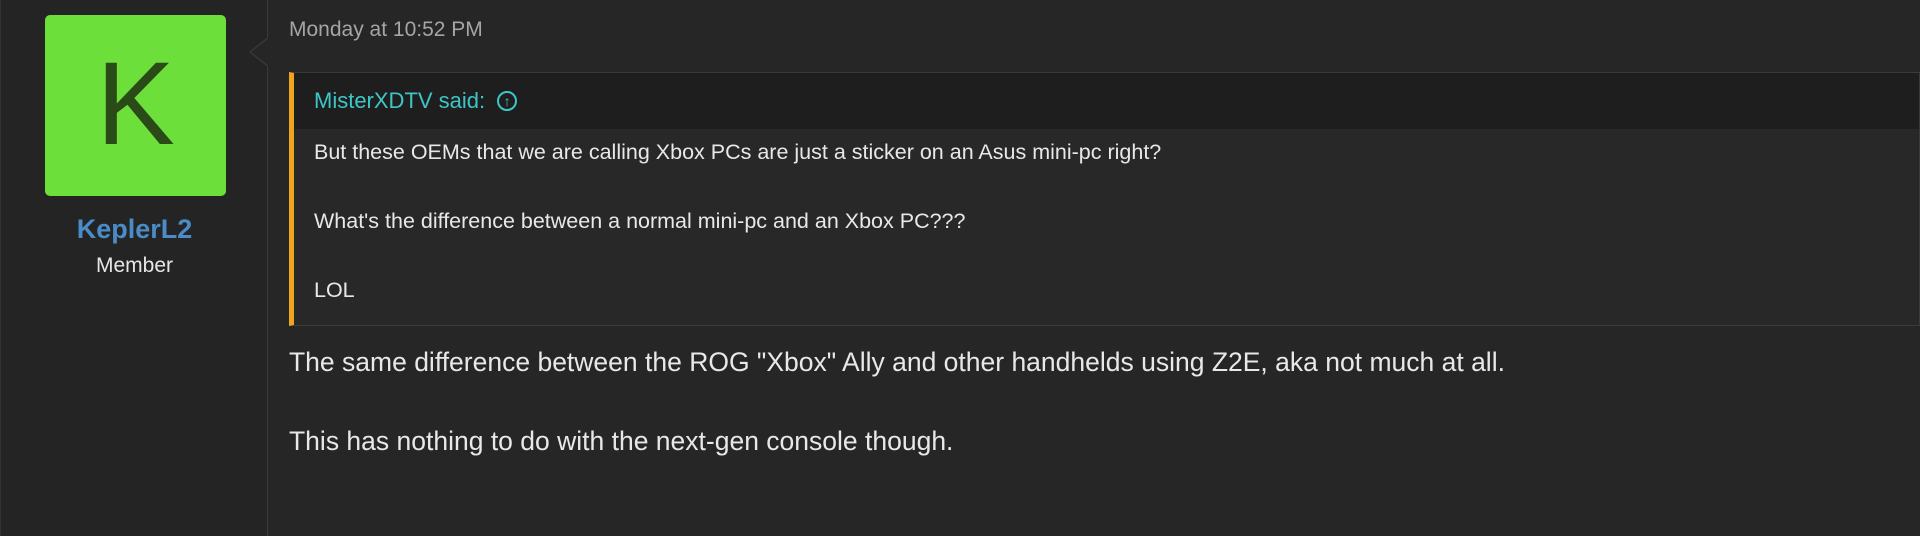 The height and width of the screenshot is (536, 1920). I want to click on post-user-column: K KeplerL2 Member, so click(134, 268).